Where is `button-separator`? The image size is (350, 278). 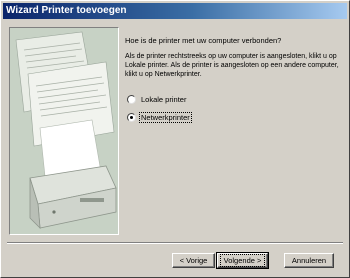
button-separator is located at coordinates (175, 243).